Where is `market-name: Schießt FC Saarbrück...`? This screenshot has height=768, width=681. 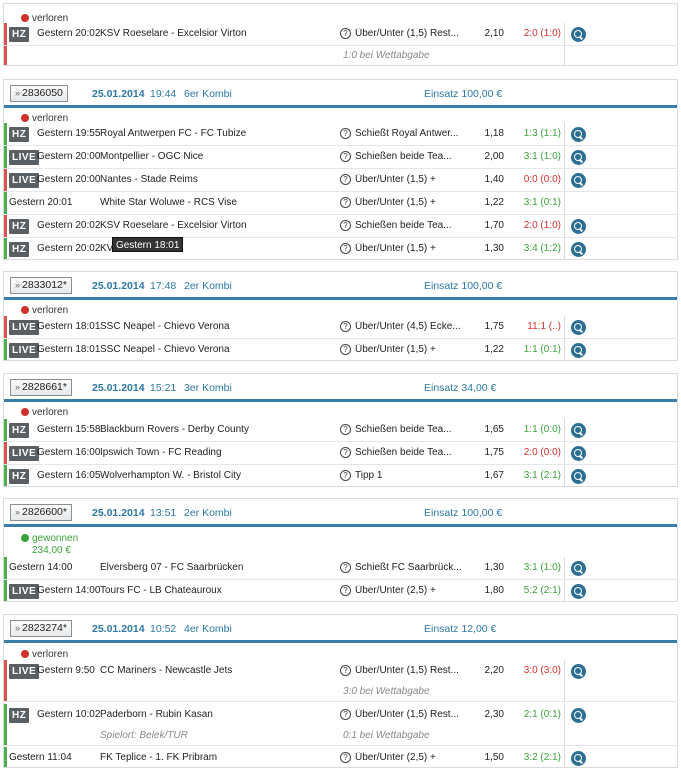
market-name: Schießt FC Saarbrück... is located at coordinates (408, 567).